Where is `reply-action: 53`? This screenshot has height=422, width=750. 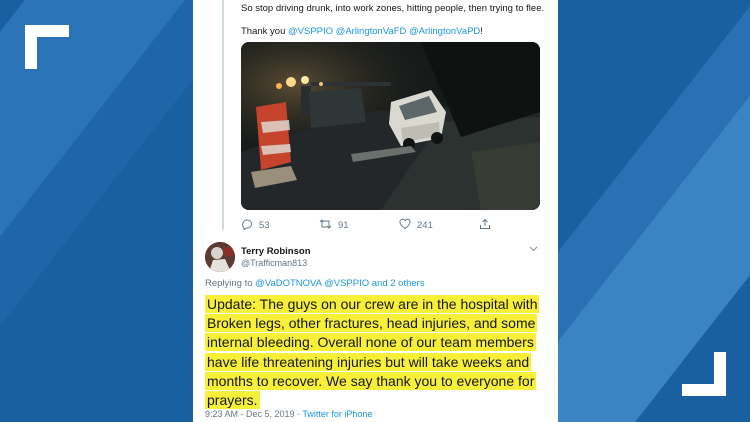 reply-action: 53 is located at coordinates (255, 225).